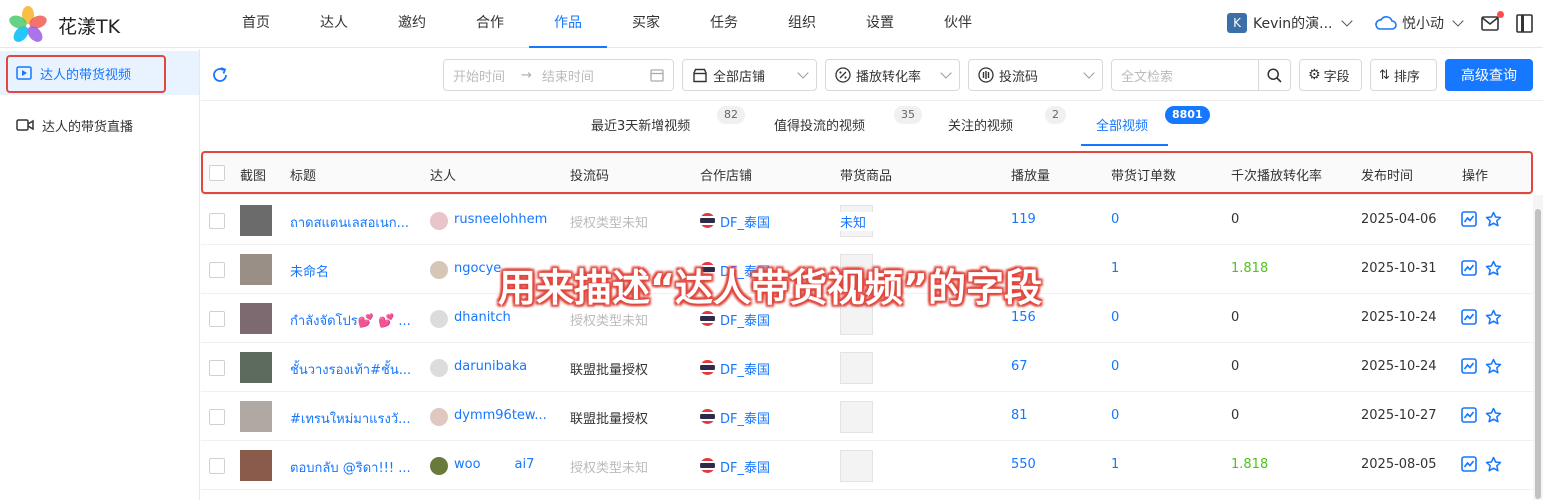 This screenshot has width=1543, height=500. Describe the element at coordinates (28, 25) in the screenshot. I see `app-logo-icon` at that location.